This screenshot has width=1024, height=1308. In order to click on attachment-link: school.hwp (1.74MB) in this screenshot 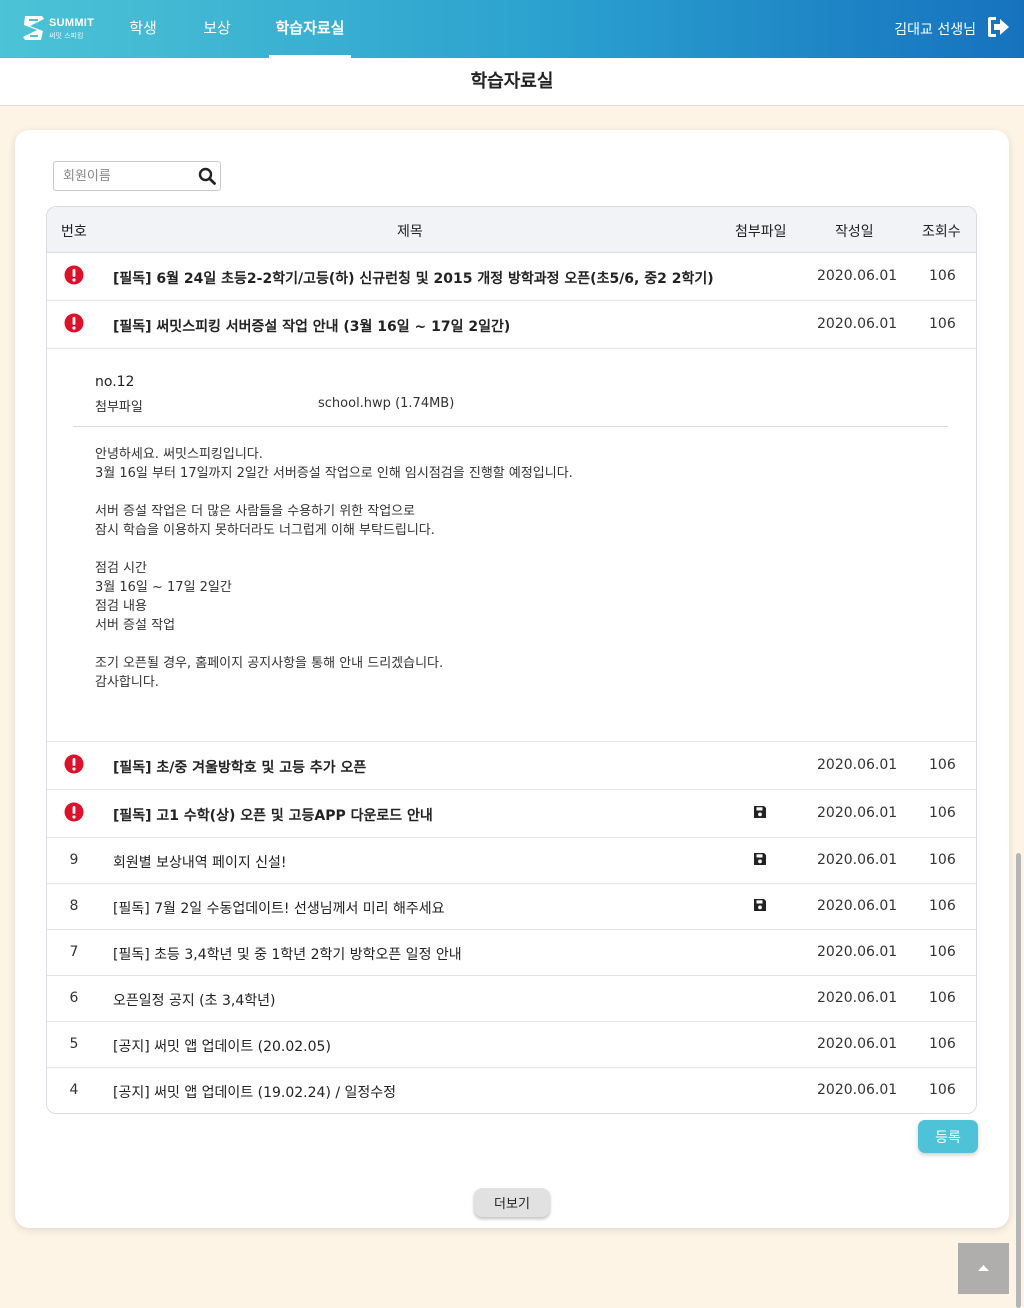, I will do `click(386, 403)`.